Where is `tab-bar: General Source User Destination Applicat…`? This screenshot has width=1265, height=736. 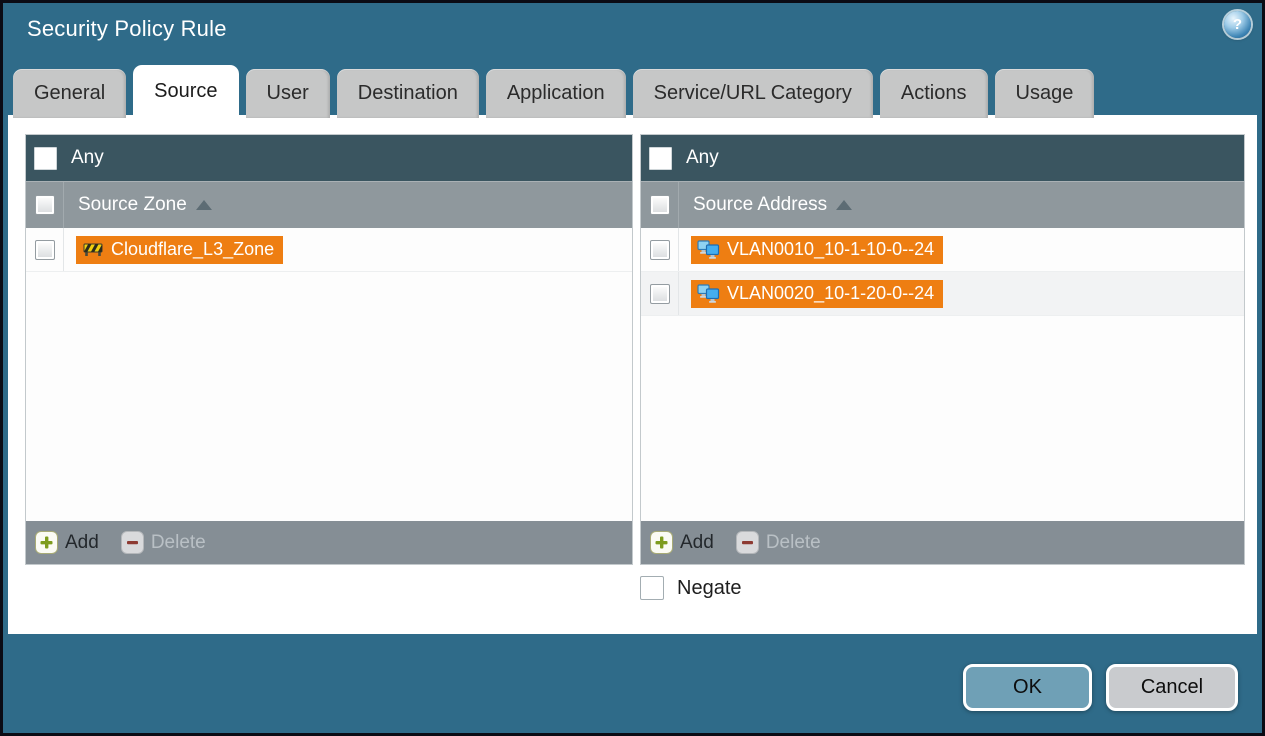
tab-bar: General Source User Destination Applicat… is located at coordinates (554, 91).